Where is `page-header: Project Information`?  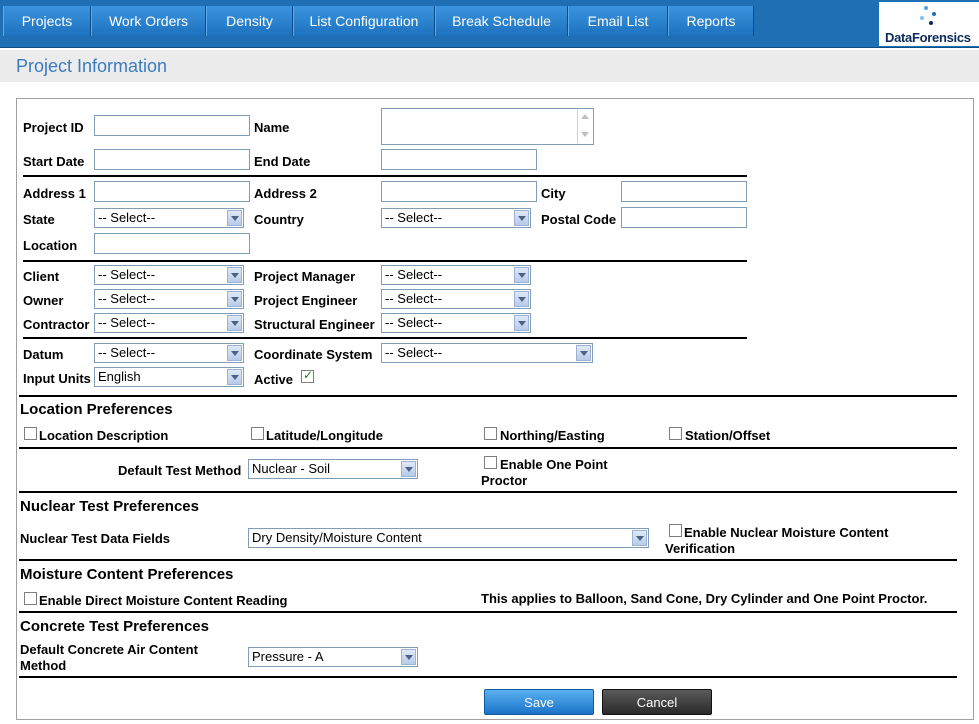
page-header: Project Information is located at coordinates (489, 66).